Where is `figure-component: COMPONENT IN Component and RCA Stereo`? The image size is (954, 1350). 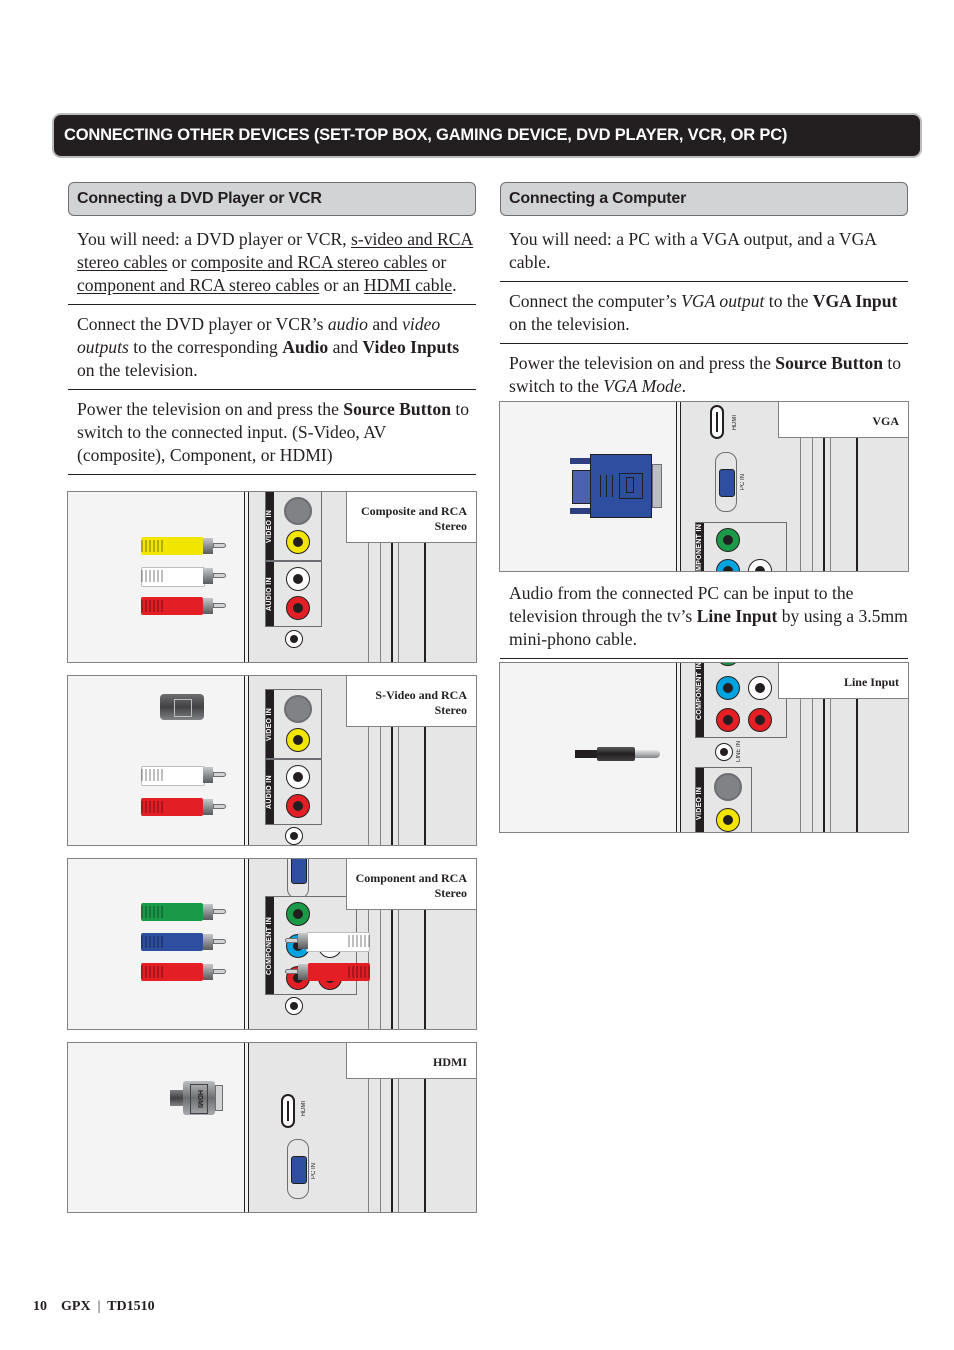 figure-component: COMPONENT IN Component and RCA Stereo is located at coordinates (272, 944).